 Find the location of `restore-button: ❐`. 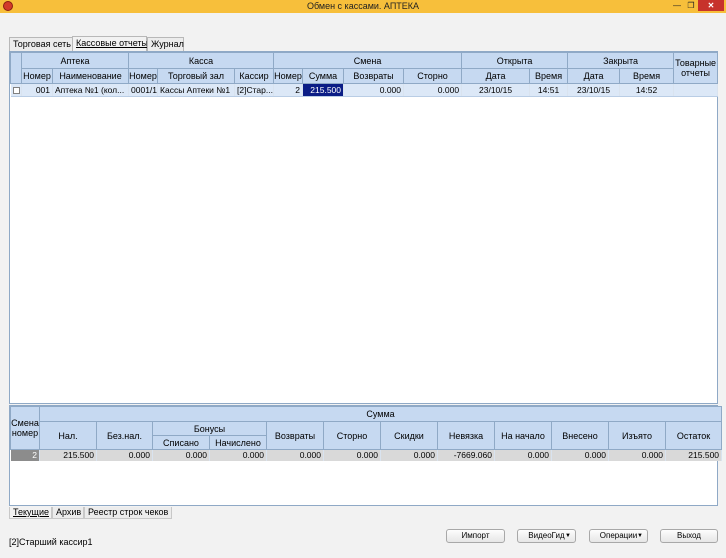

restore-button: ❐ is located at coordinates (691, 5).